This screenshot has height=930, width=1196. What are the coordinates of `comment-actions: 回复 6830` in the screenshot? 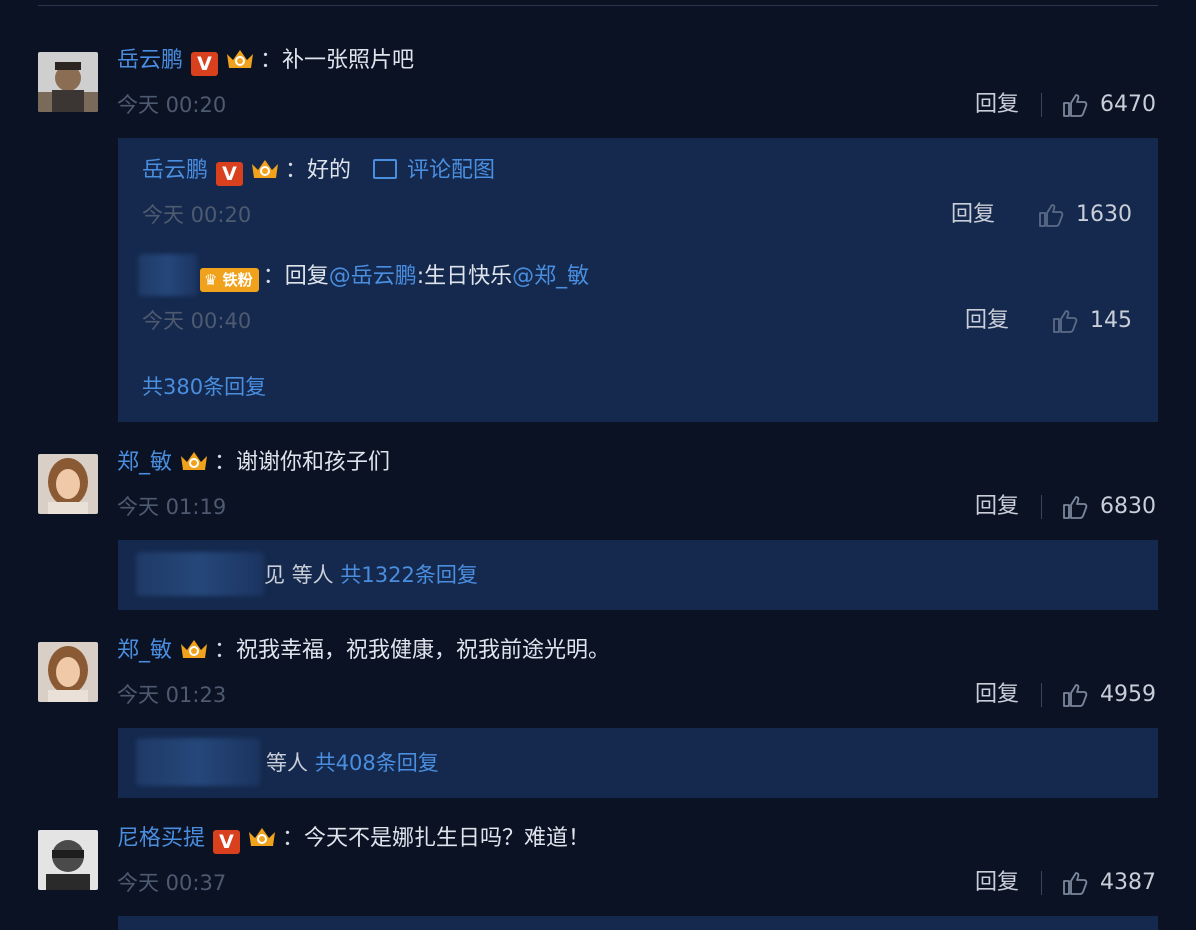 It's located at (1065, 507).